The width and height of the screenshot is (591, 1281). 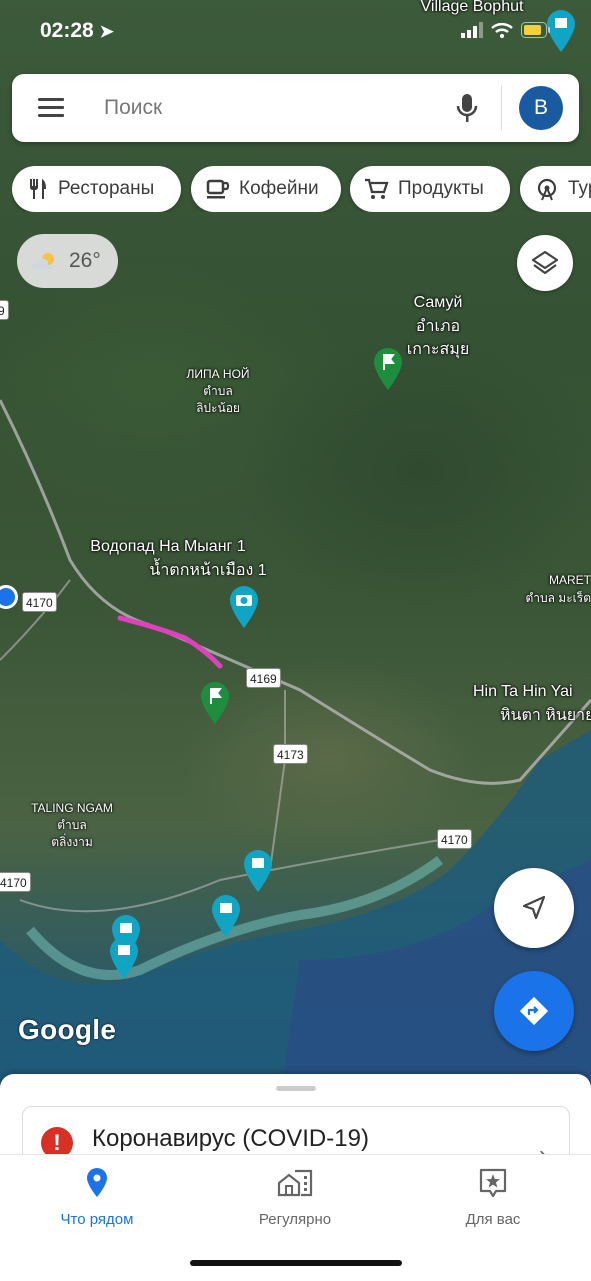 What do you see at coordinates (67, 261) in the screenshot?
I see `weather-badge: 26°` at bounding box center [67, 261].